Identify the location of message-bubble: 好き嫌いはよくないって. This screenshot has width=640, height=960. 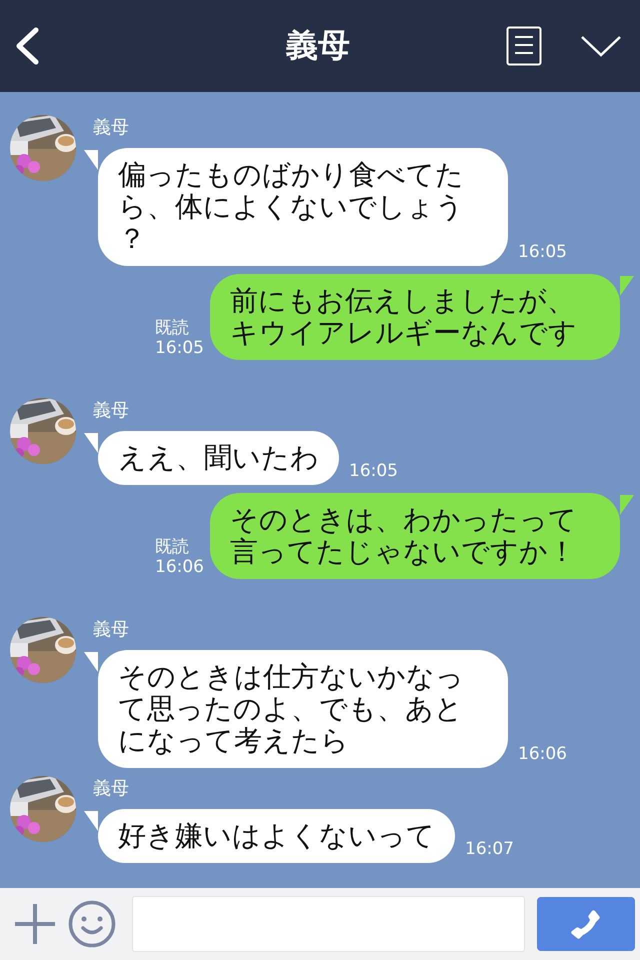
(276, 836).